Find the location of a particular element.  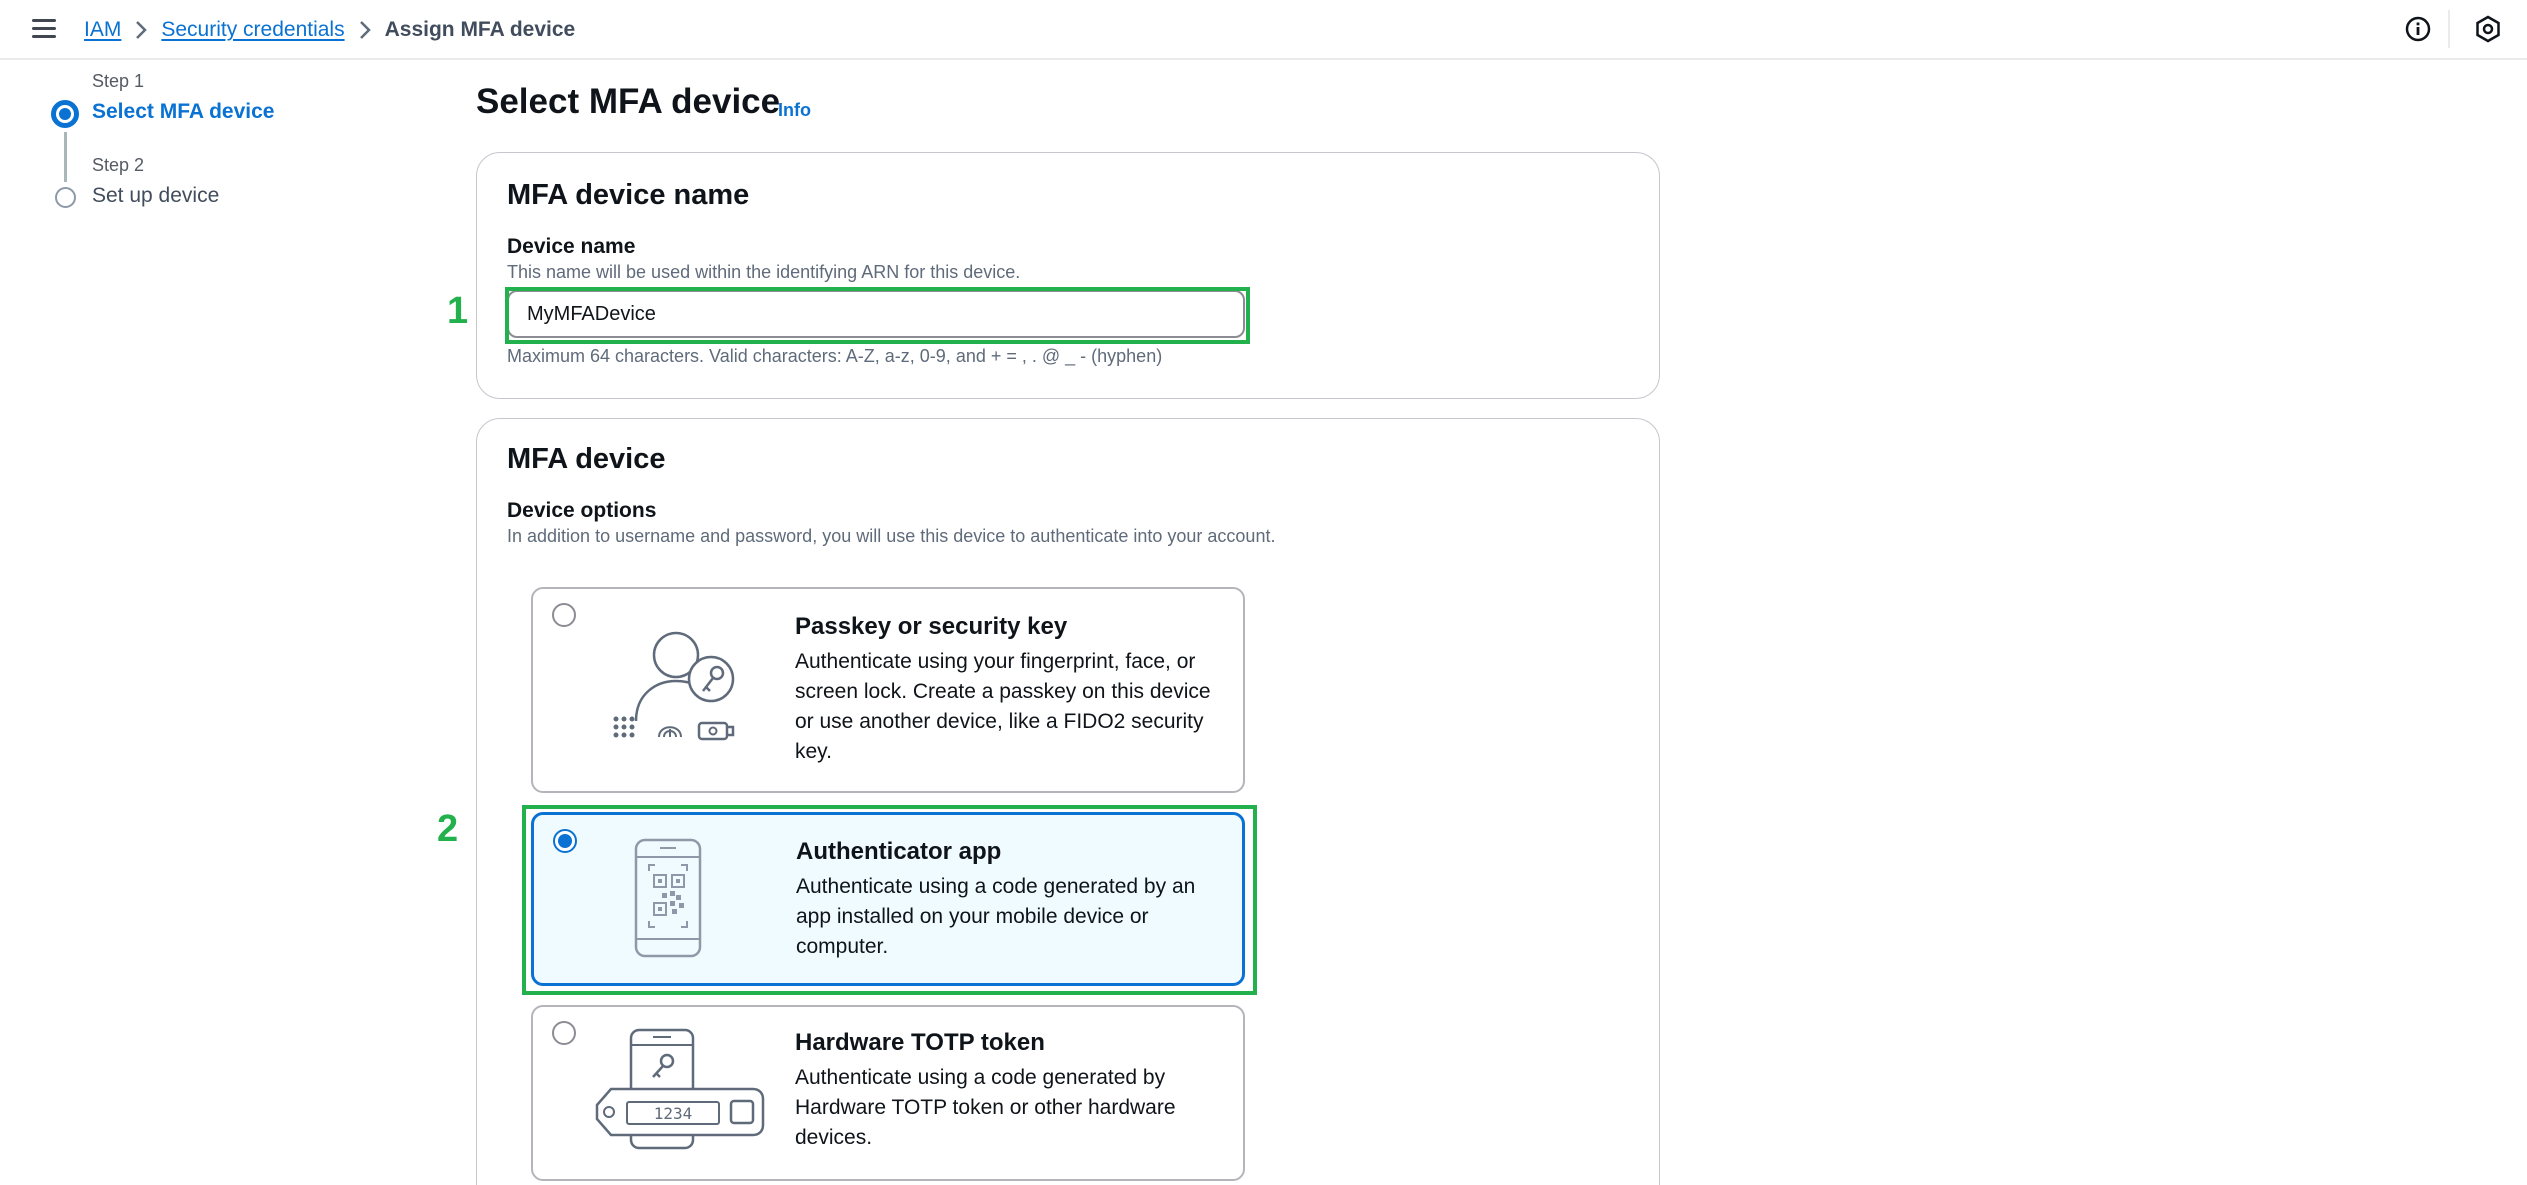

option-title: Passkey or security key is located at coordinates (931, 626).